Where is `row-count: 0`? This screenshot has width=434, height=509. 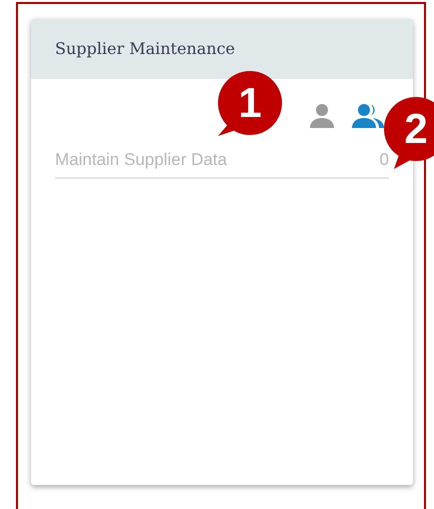 row-count: 0 is located at coordinates (384, 160).